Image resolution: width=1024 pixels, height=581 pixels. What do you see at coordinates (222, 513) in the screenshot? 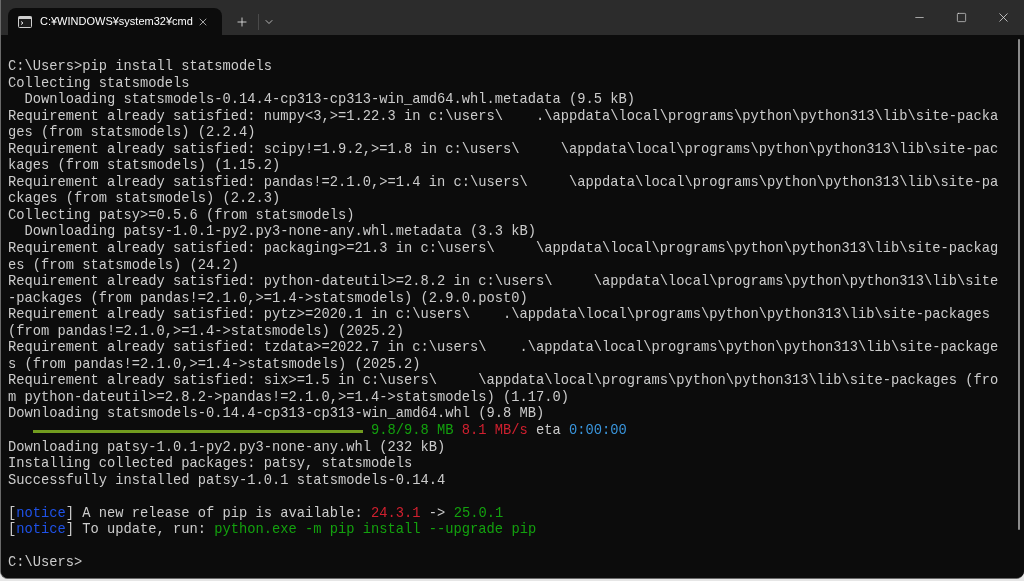
I see `notice-message: A new release of pip is available:` at bounding box center [222, 513].